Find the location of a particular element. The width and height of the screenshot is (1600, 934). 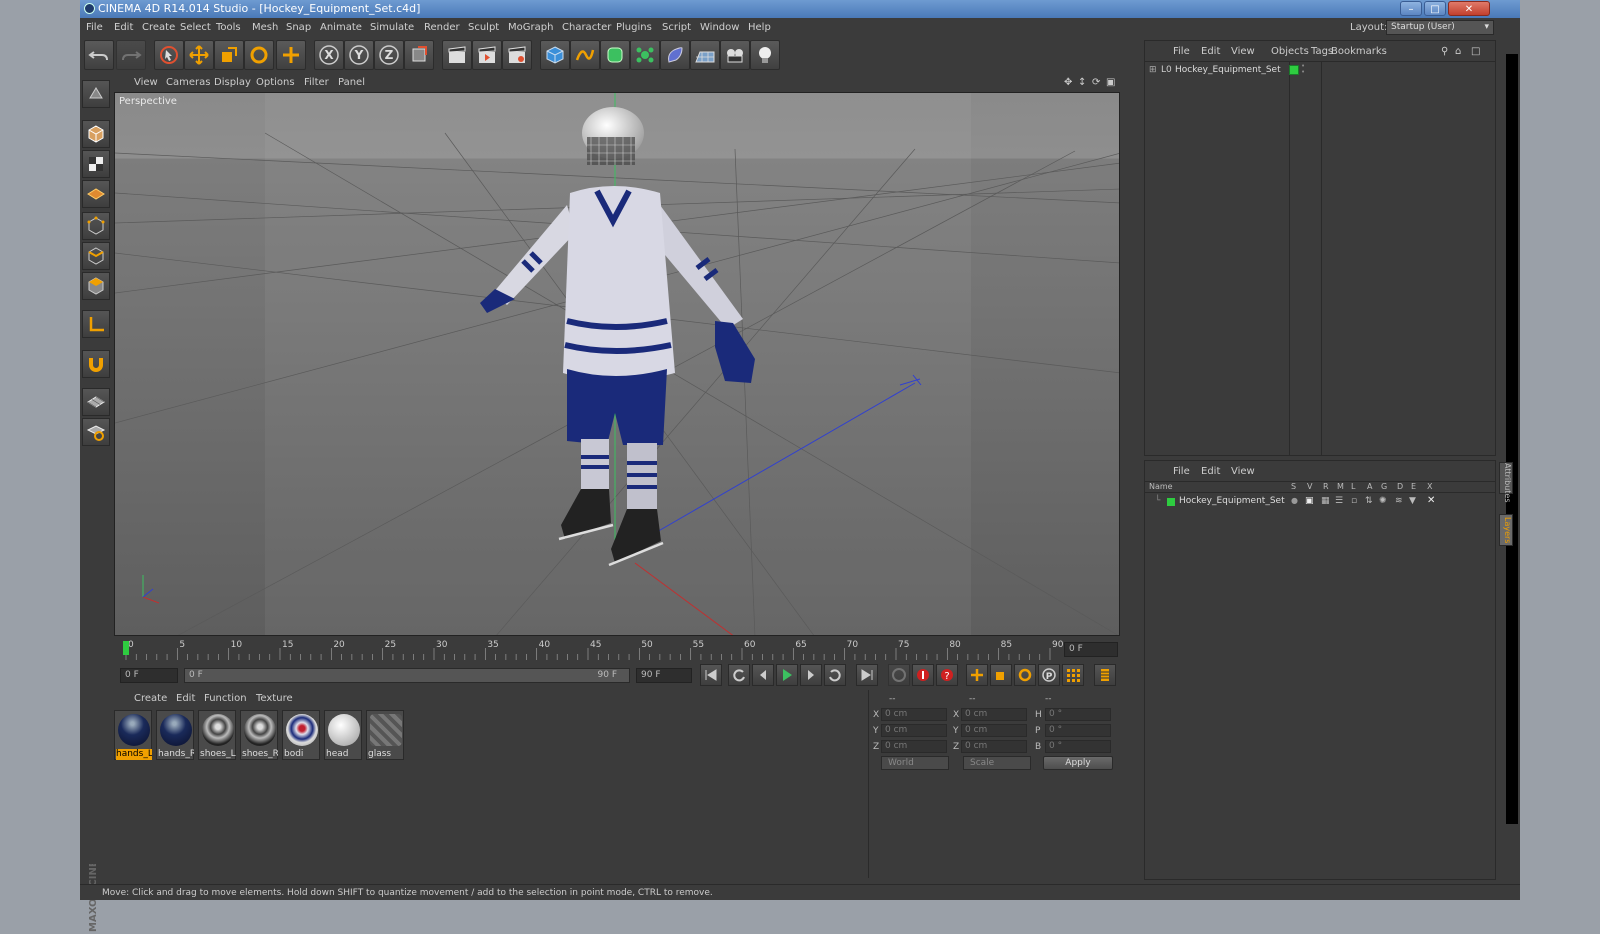

planar-workplane-button is located at coordinates (96, 432).